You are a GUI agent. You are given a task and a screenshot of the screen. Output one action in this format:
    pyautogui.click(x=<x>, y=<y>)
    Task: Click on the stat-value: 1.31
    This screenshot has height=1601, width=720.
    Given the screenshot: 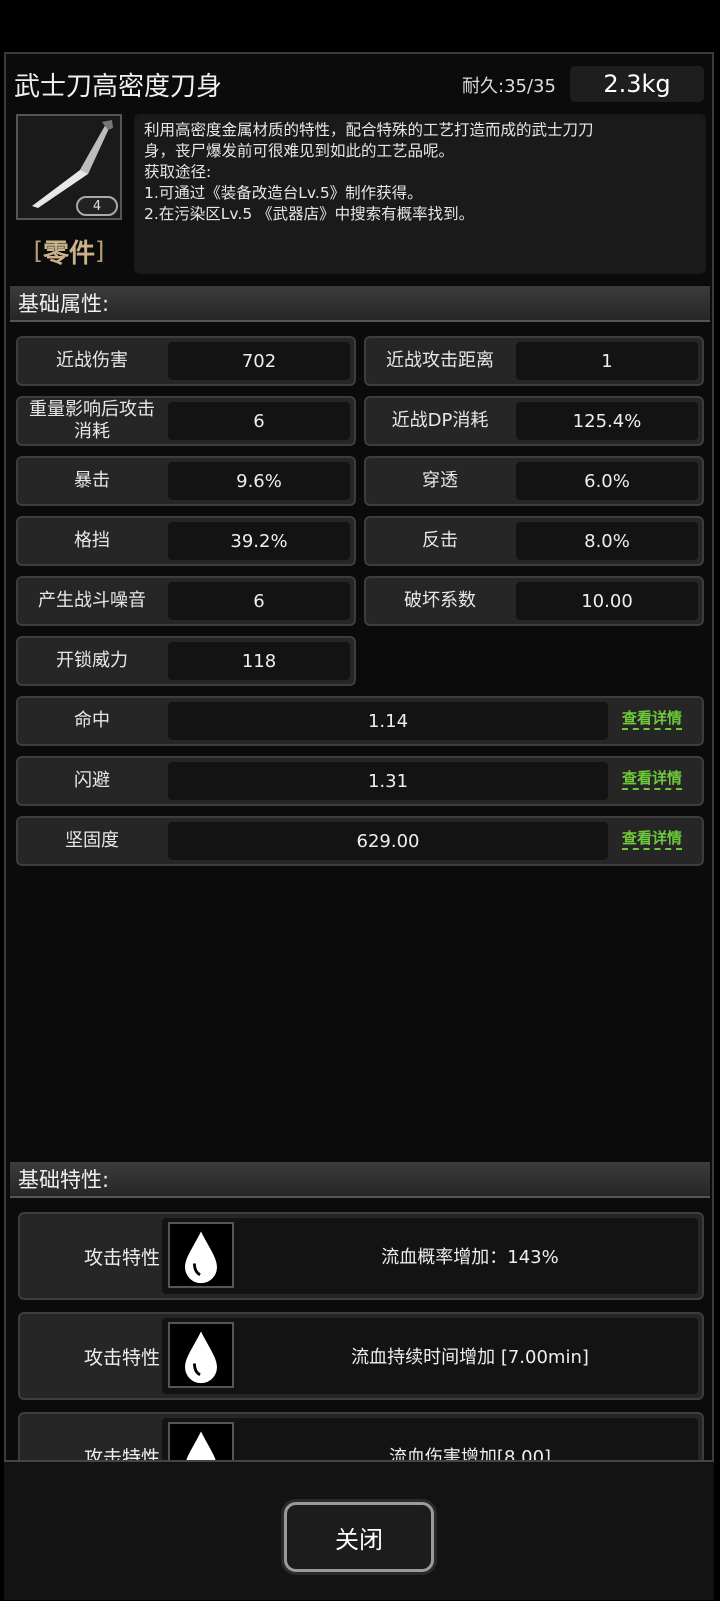 What is the action you would take?
    pyautogui.click(x=388, y=781)
    